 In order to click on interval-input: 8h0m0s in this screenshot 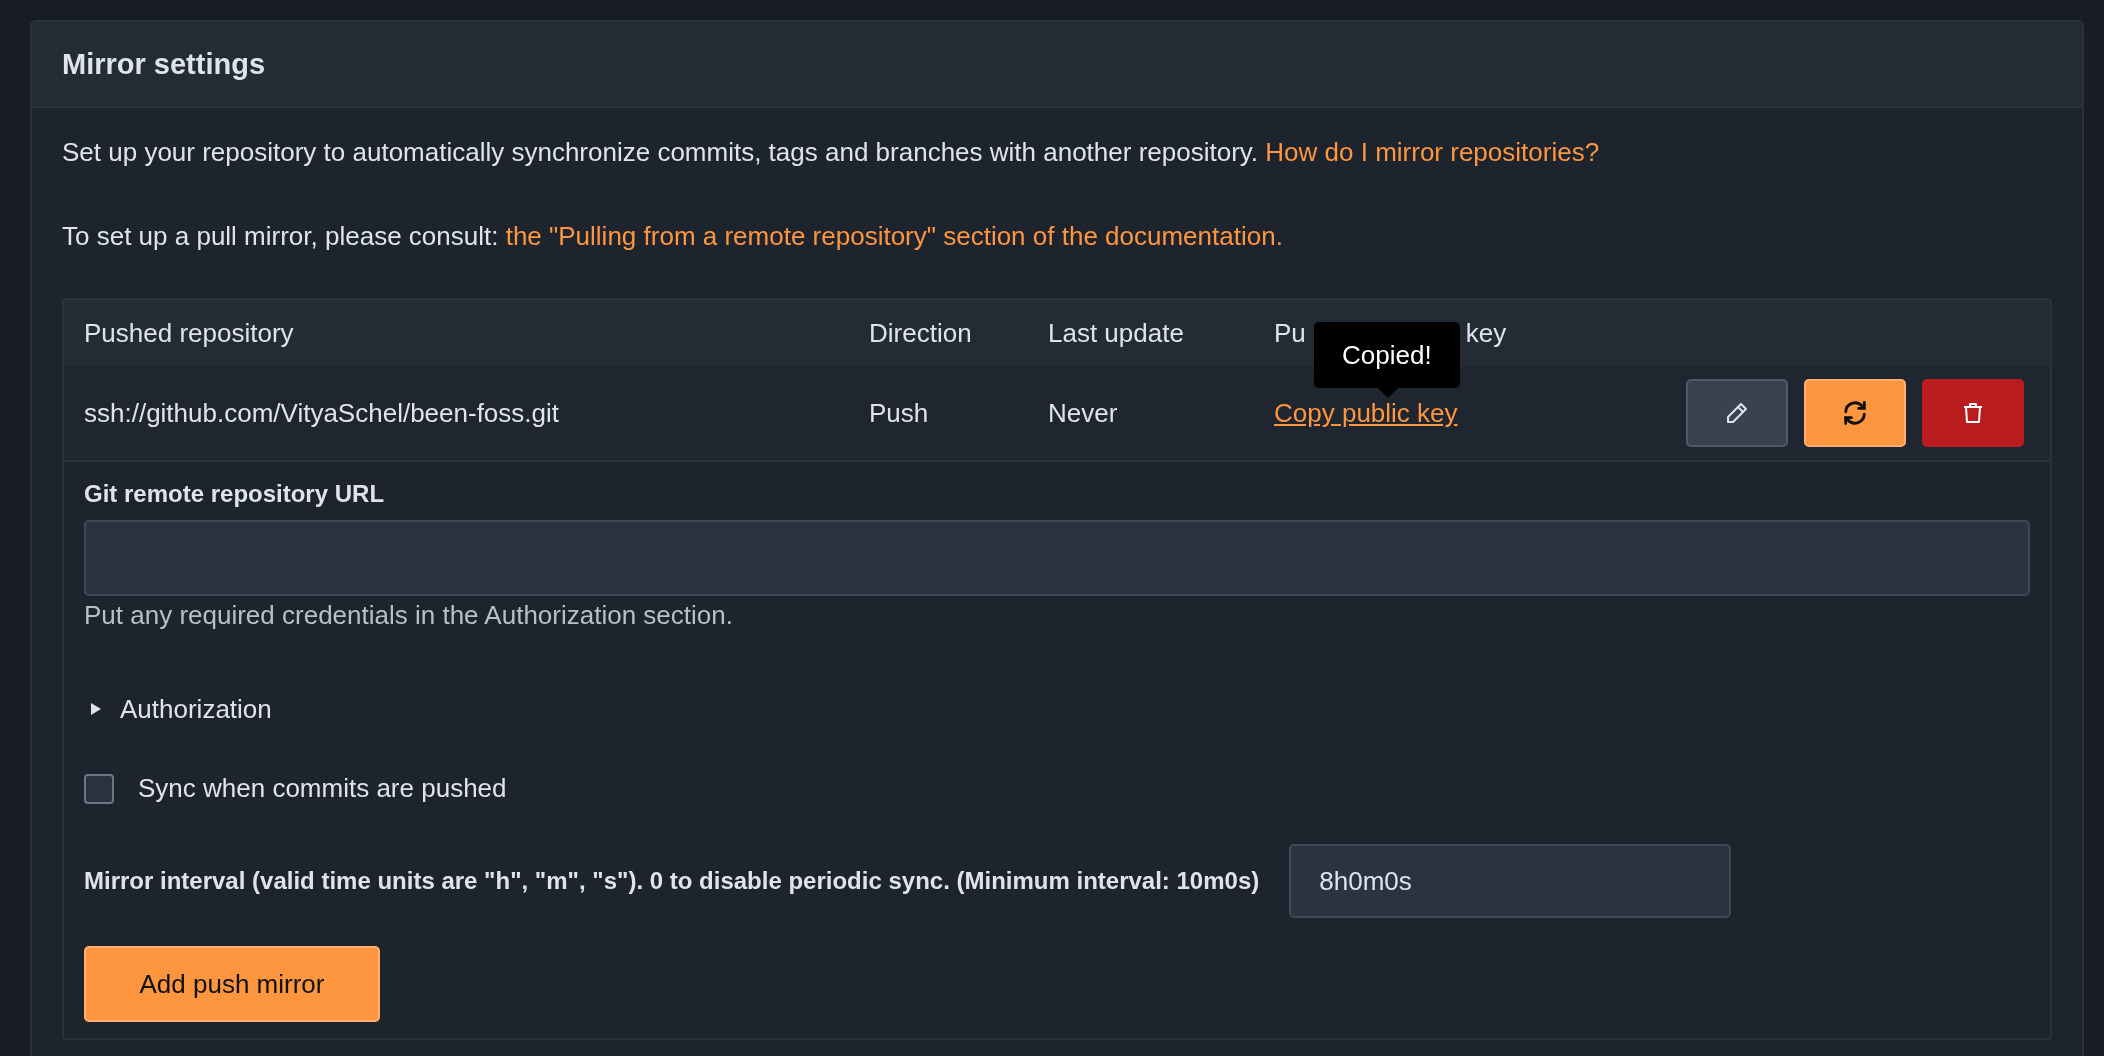, I will do `click(1510, 881)`.